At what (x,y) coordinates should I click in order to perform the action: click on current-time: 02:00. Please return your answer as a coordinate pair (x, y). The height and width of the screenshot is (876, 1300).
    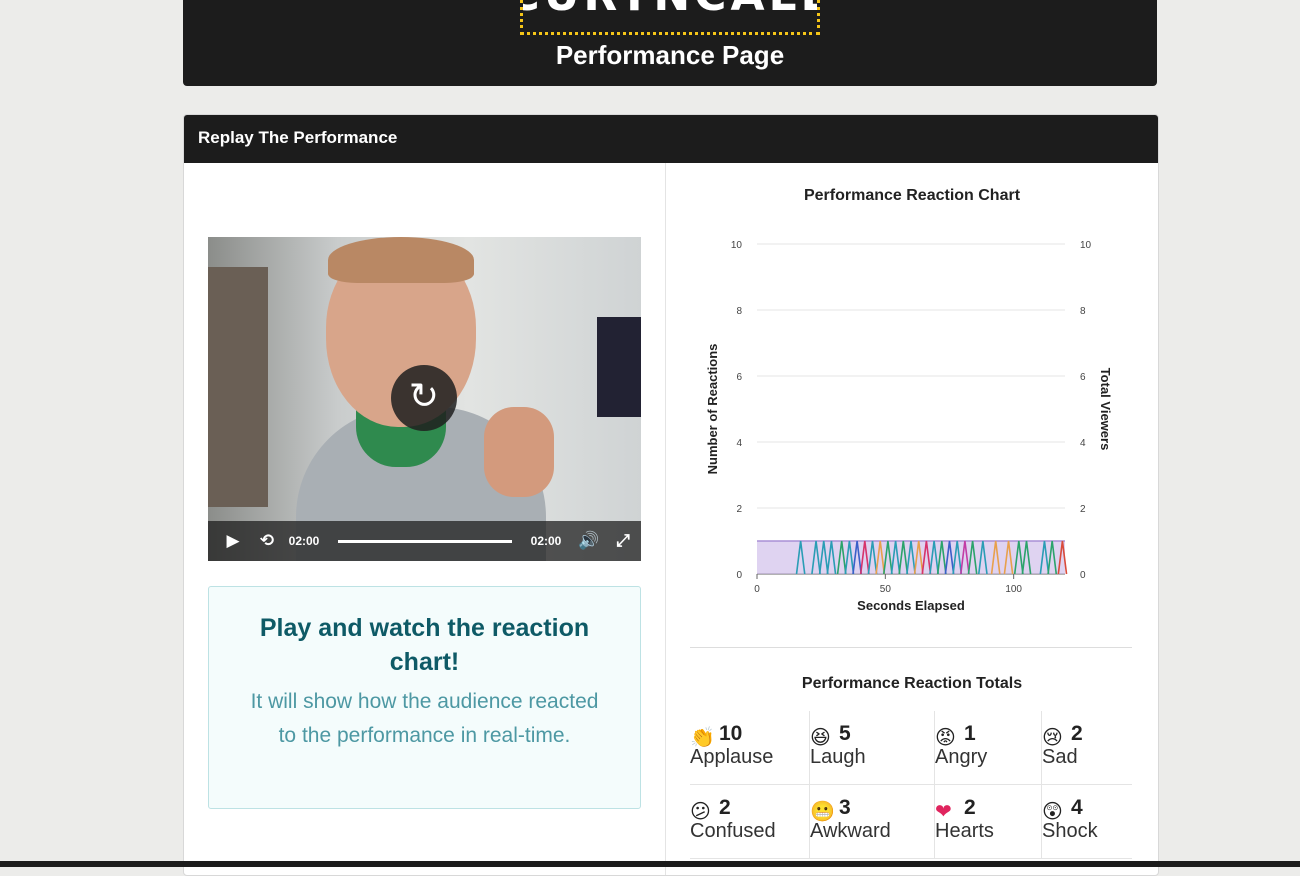
    Looking at the image, I should click on (304, 541).